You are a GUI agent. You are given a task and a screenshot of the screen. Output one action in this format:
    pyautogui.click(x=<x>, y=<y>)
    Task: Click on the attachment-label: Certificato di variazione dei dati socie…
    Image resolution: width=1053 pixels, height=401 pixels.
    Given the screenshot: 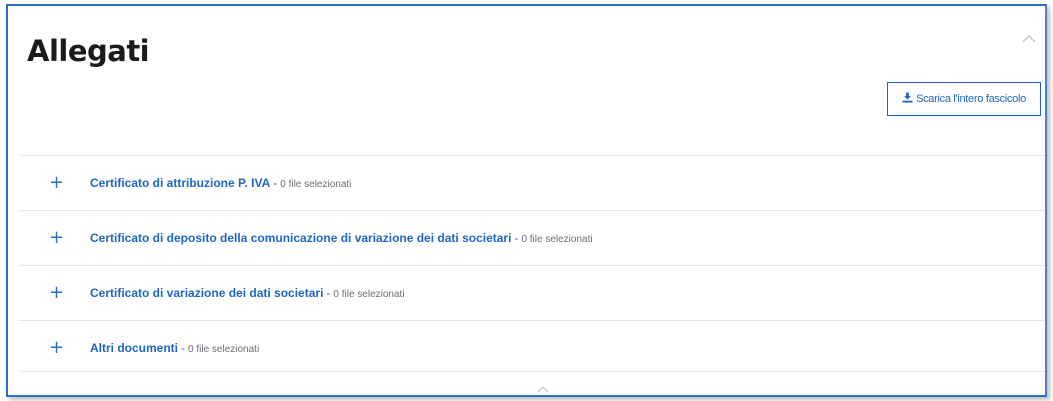 What is the action you would take?
    pyautogui.click(x=206, y=293)
    